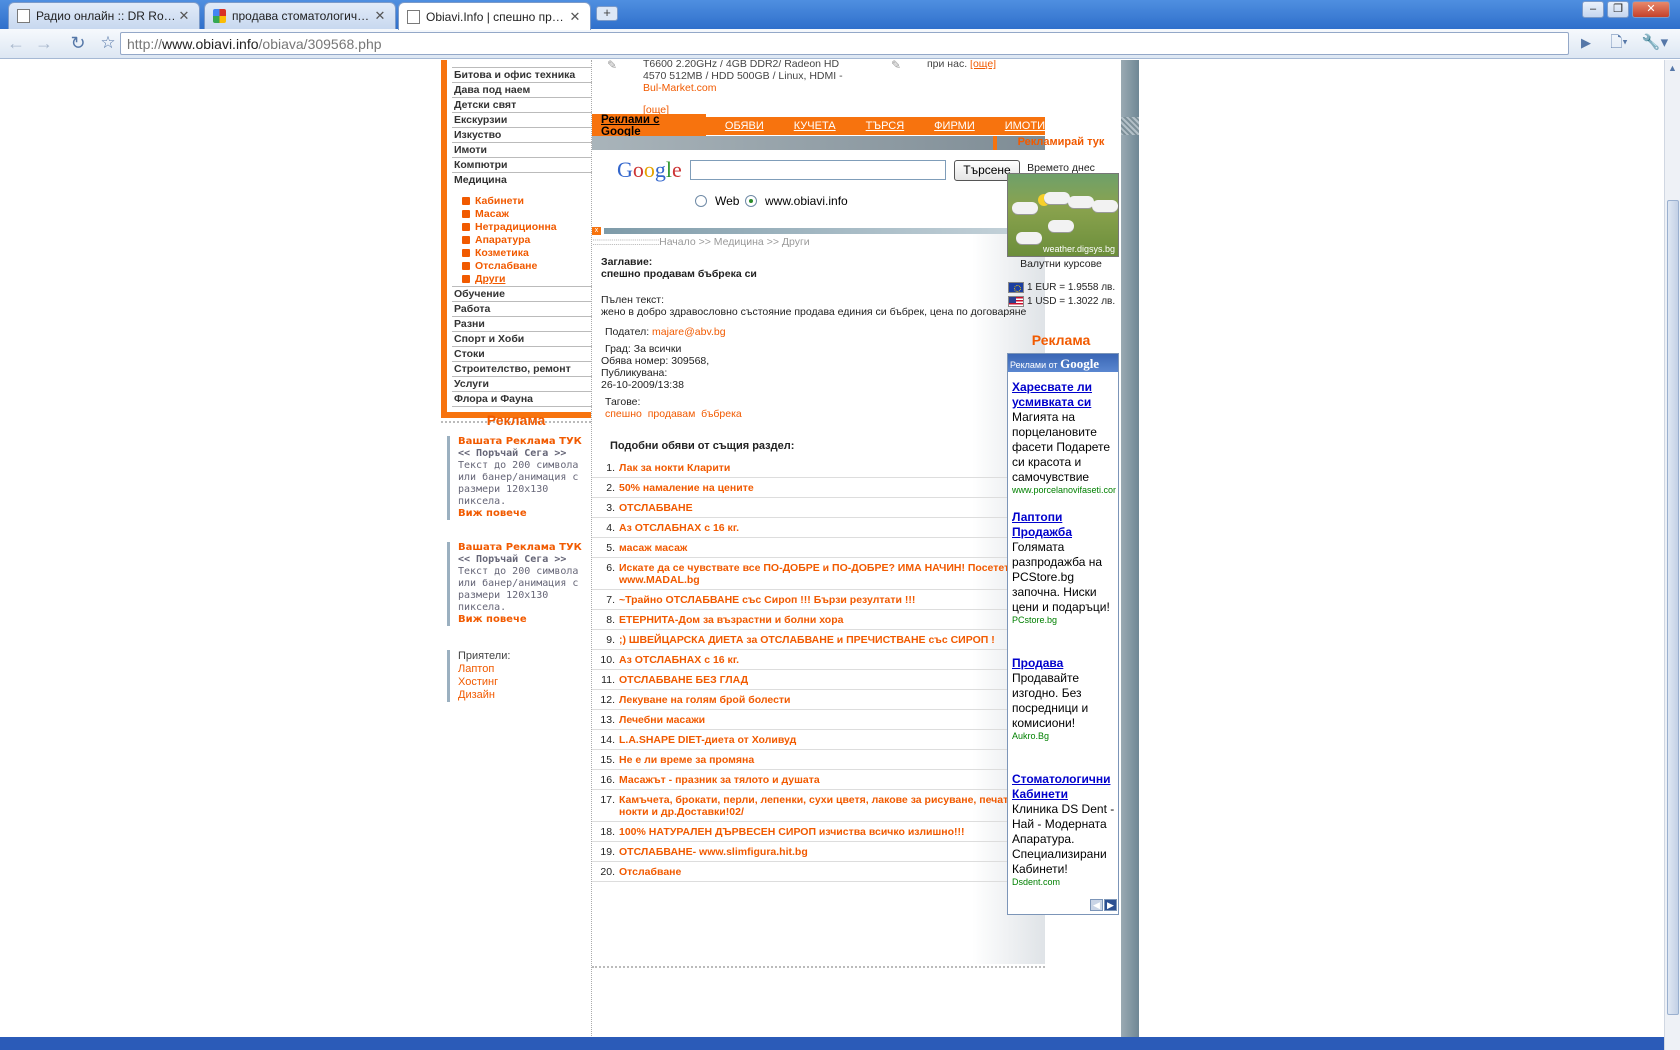  What do you see at coordinates (844, 43) in the screenshot?
I see `address-bar: http://www.obiavi.info/obiava/309568.php` at bounding box center [844, 43].